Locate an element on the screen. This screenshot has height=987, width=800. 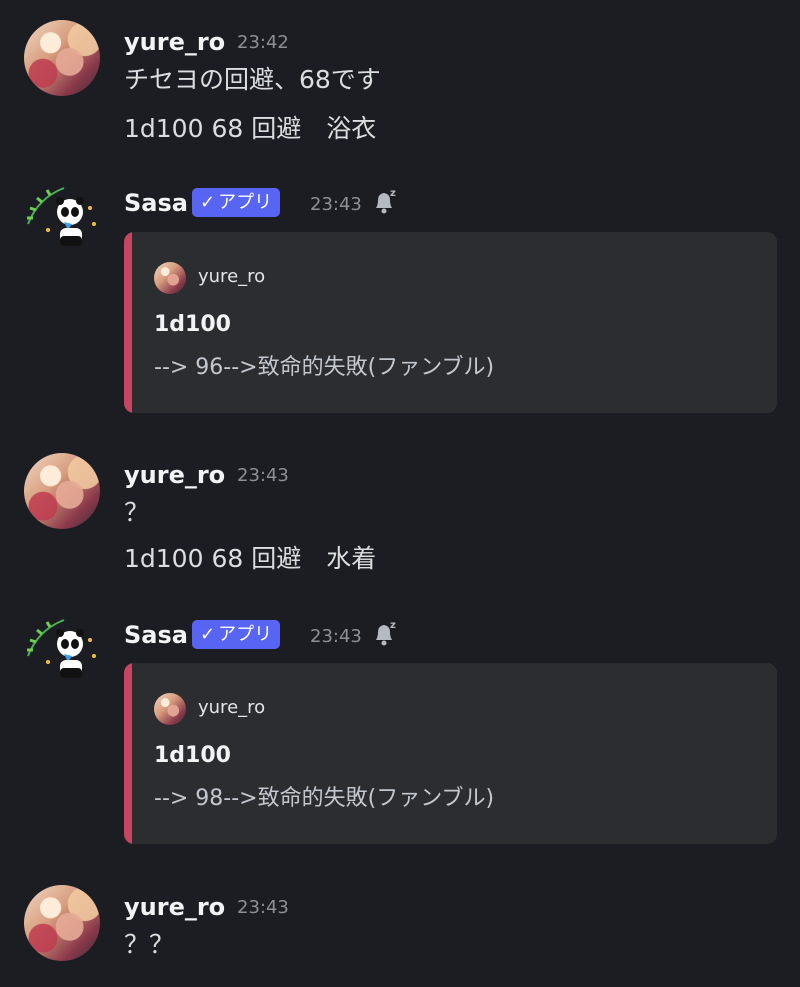
message-text: ？？ is located at coordinates (149, 944).